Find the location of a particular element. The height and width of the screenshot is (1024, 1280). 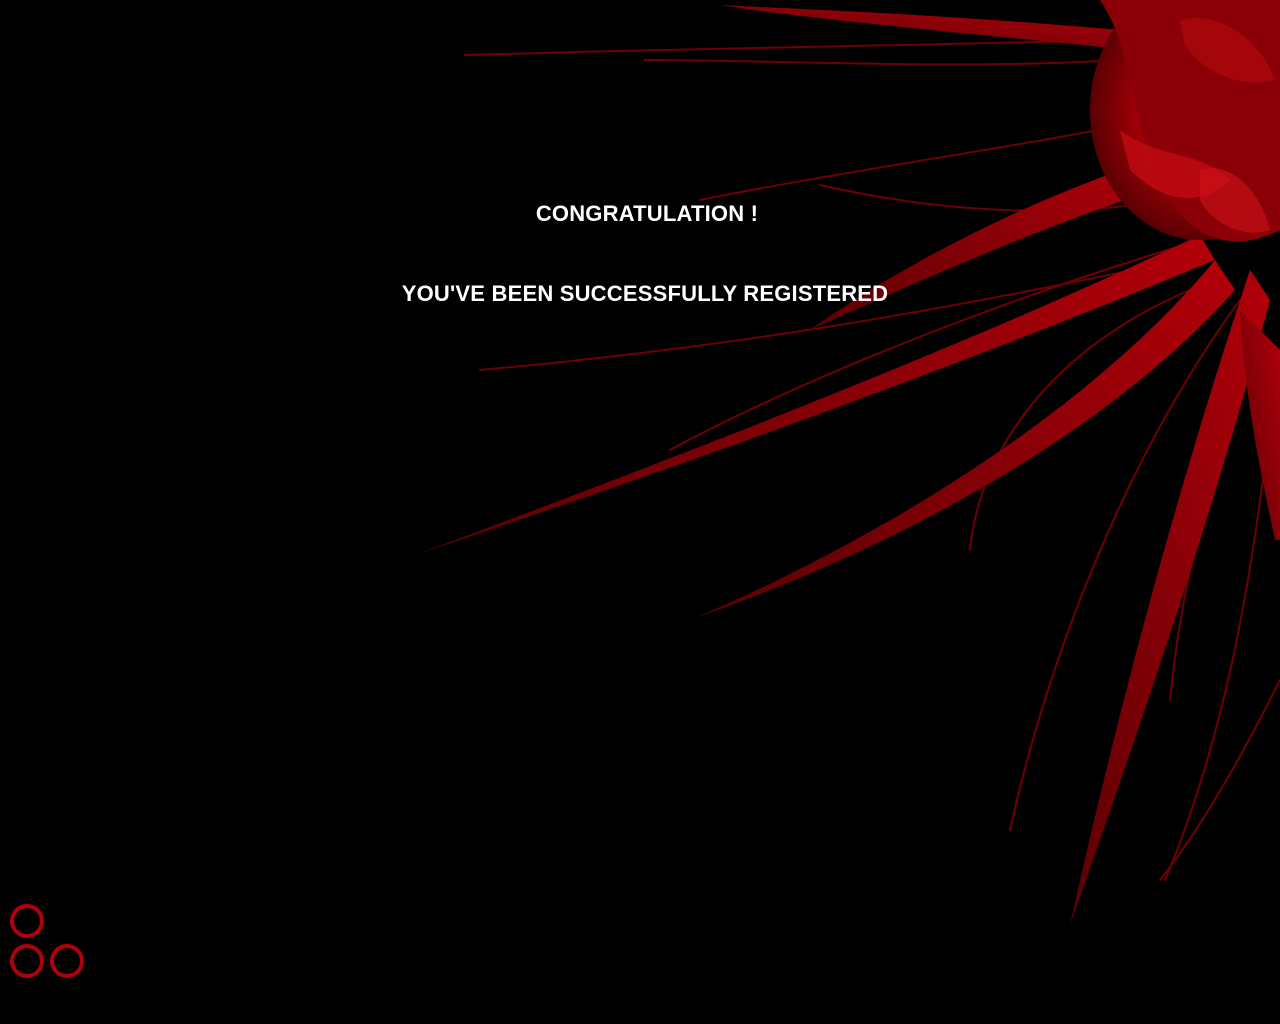

page-title: CONGRATULATION ! is located at coordinates (647, 213).